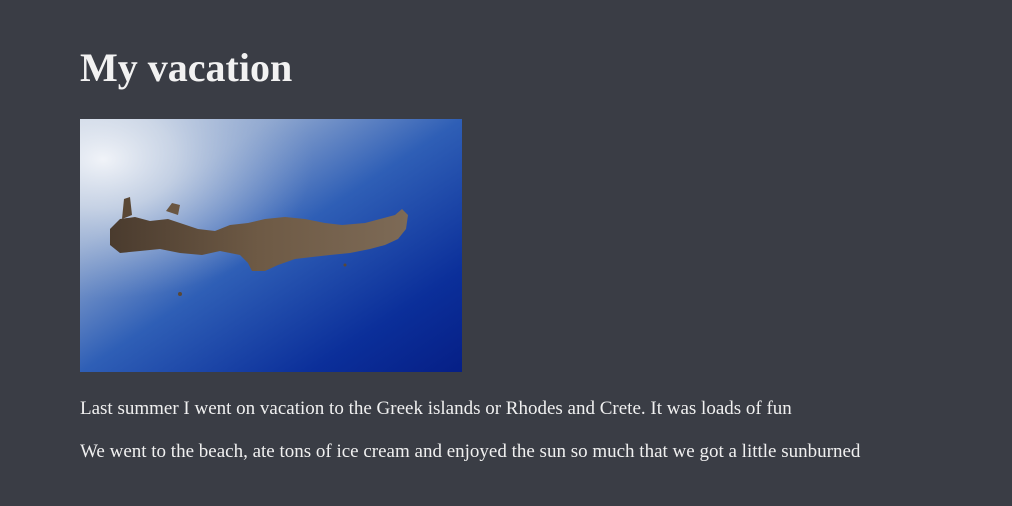  I want to click on page-title: My vacation, so click(186, 67).